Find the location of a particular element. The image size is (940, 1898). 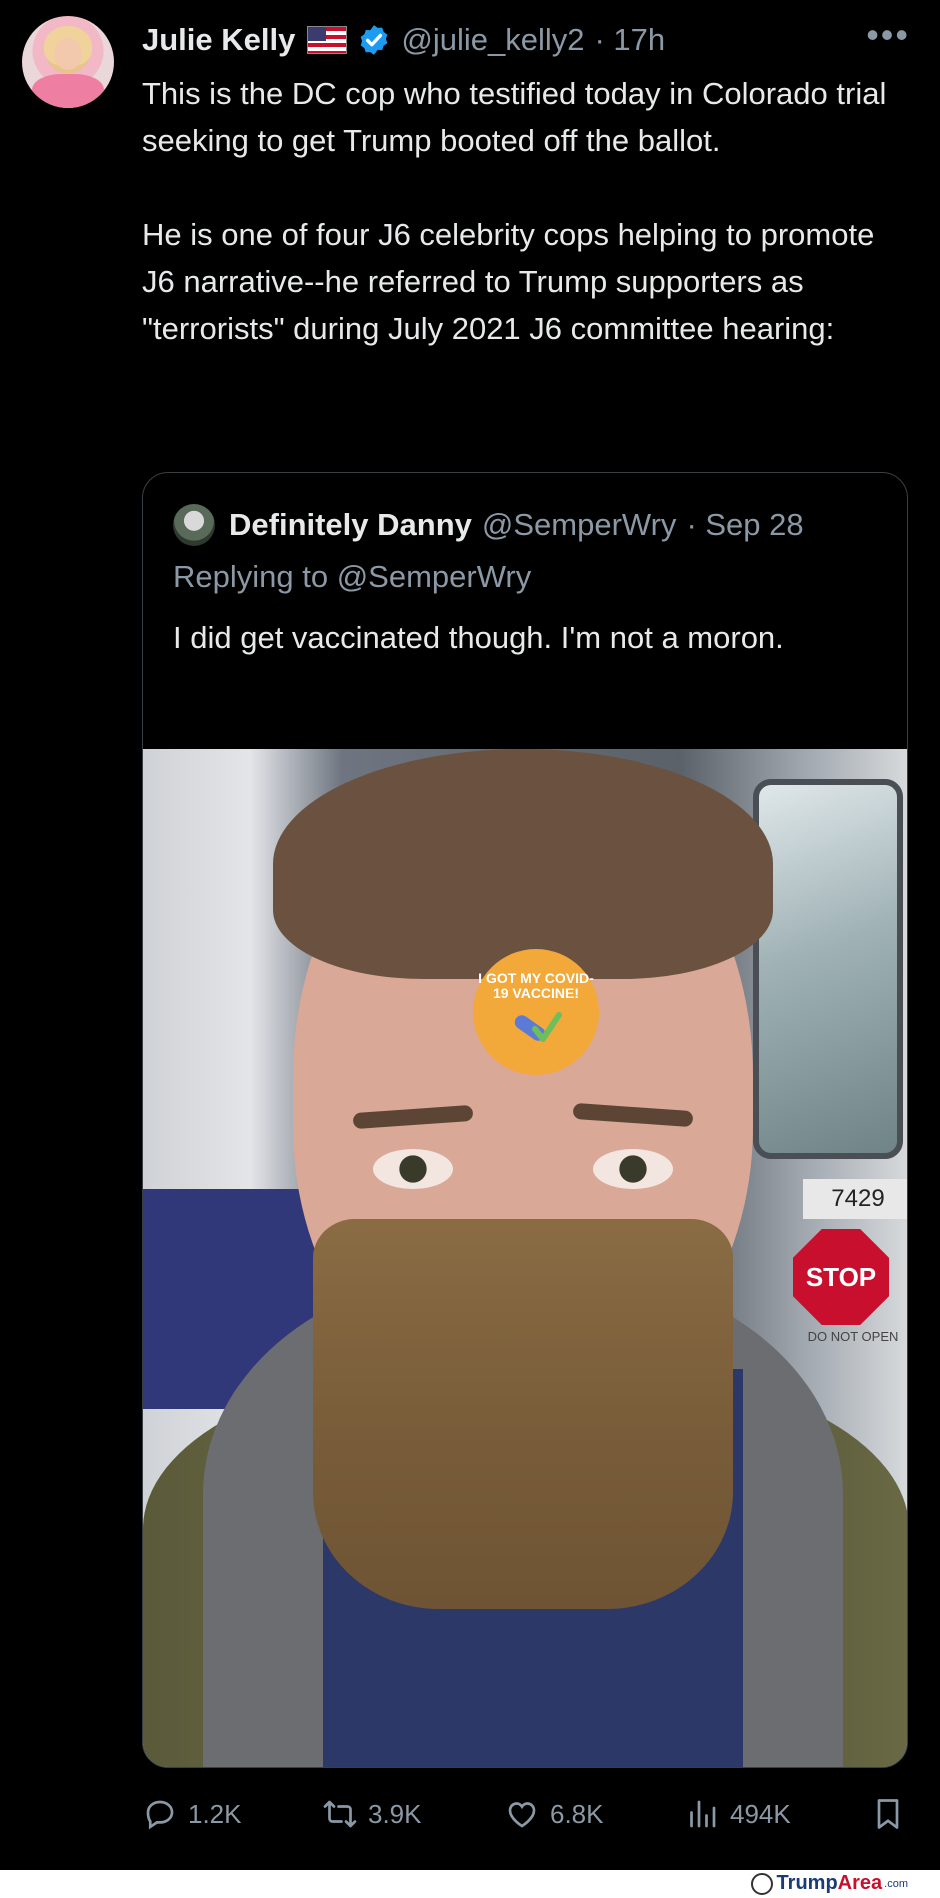

like-button: 6.8K is located at coordinates (554, 1814).